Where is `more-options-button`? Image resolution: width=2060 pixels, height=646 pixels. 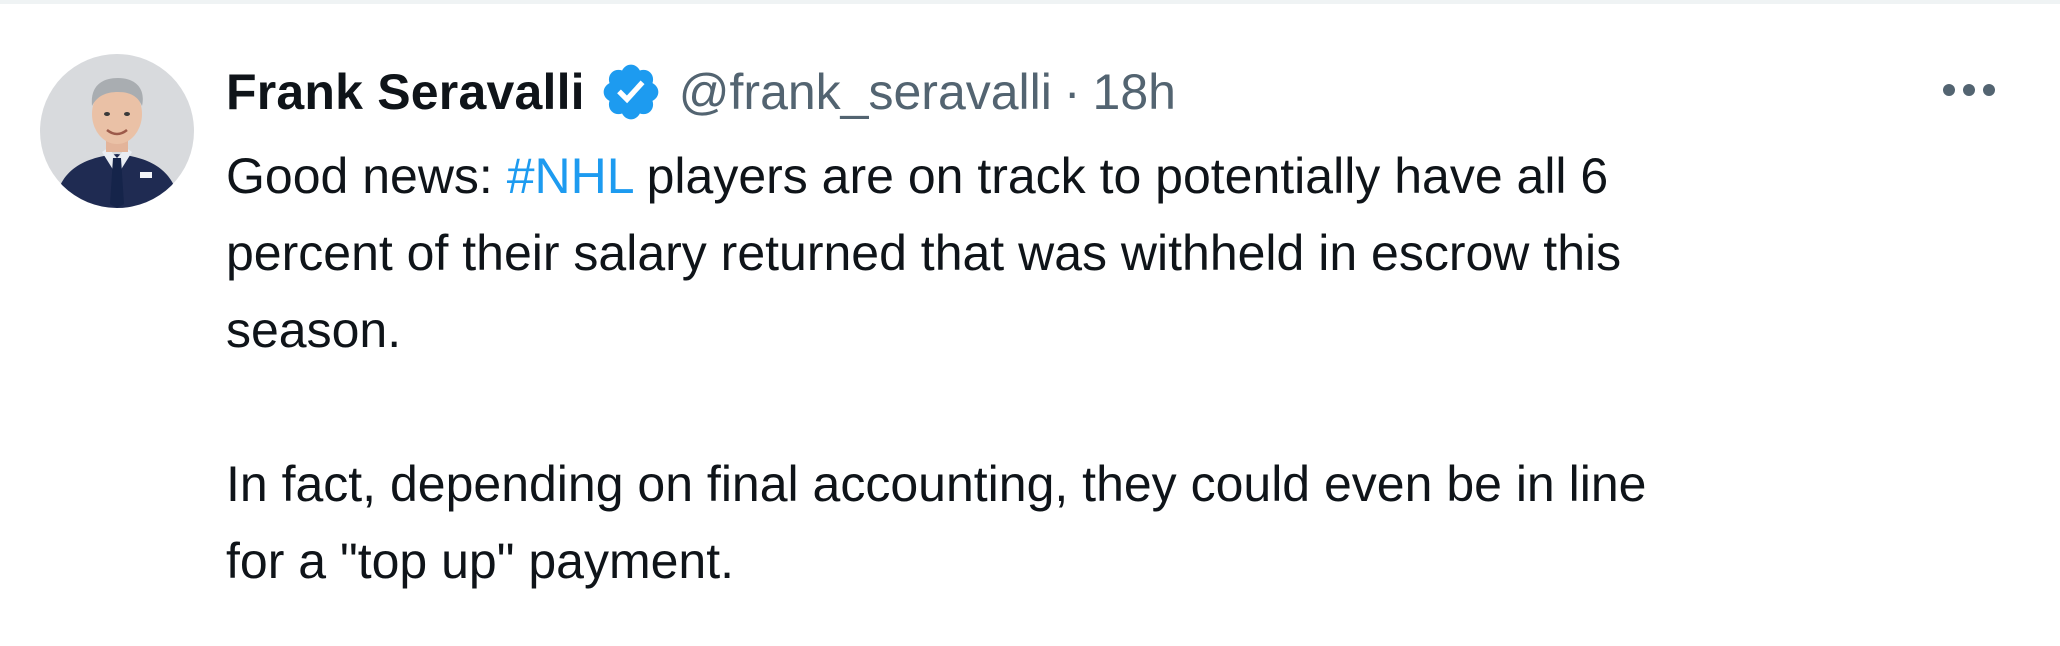 more-options-button is located at coordinates (1969, 90).